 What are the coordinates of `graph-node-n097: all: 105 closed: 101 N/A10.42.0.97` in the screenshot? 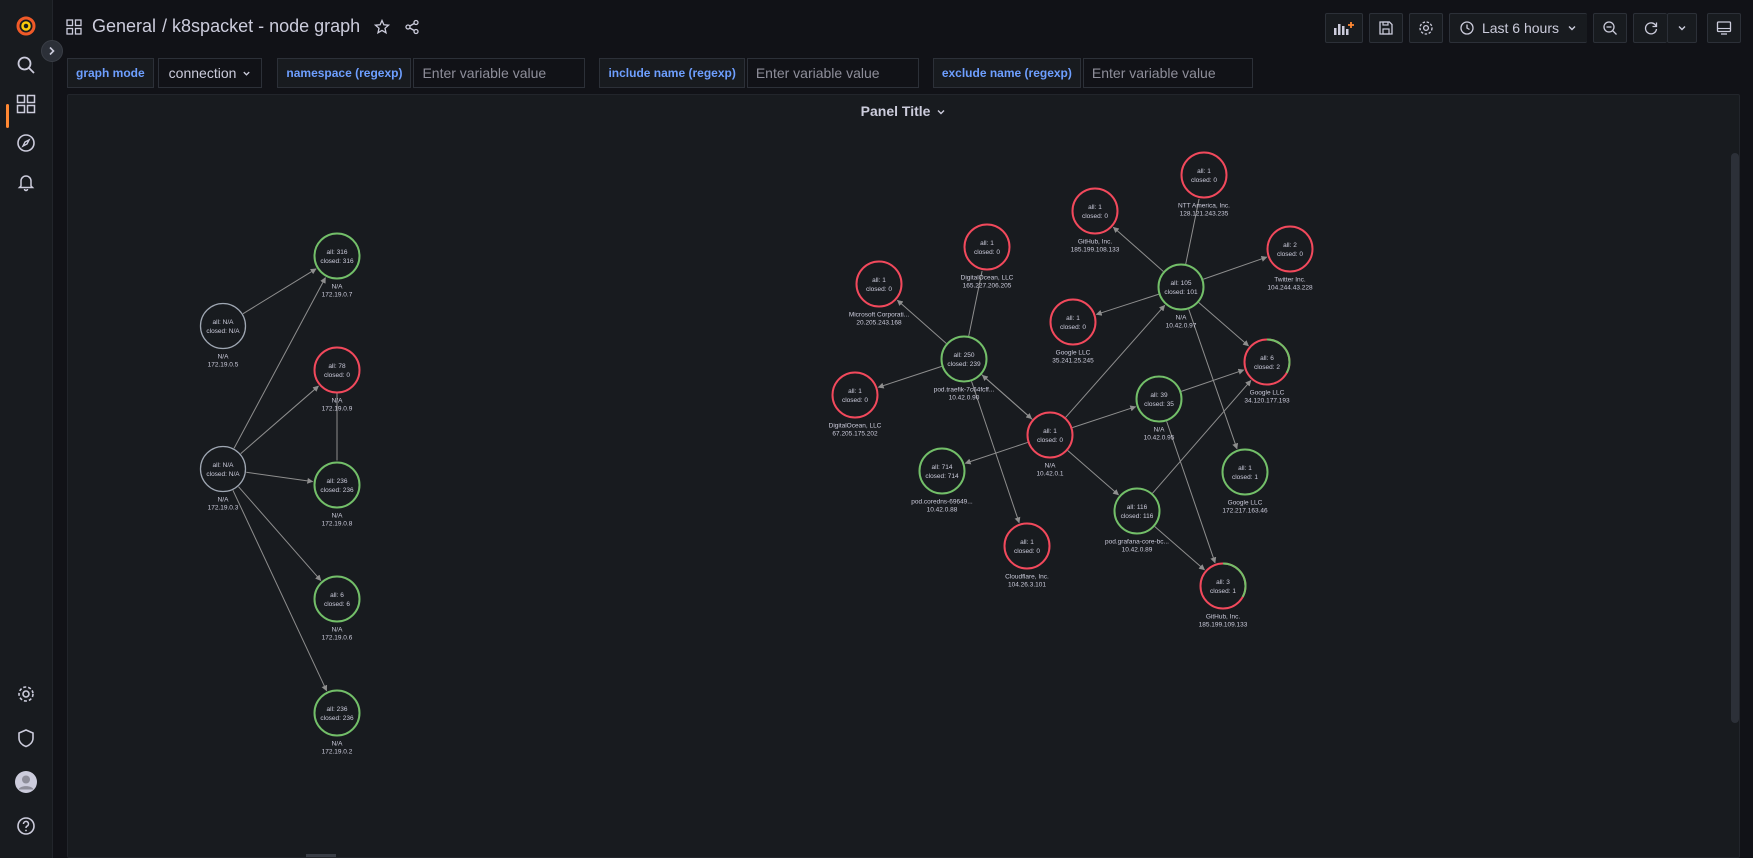 It's located at (1181, 296).